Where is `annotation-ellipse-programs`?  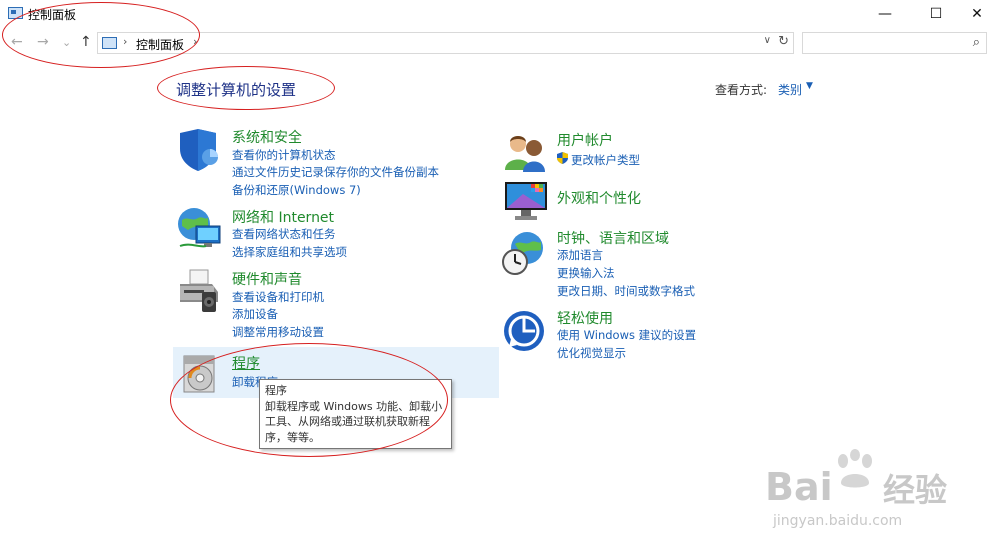
annotation-ellipse-programs is located at coordinates (309, 400).